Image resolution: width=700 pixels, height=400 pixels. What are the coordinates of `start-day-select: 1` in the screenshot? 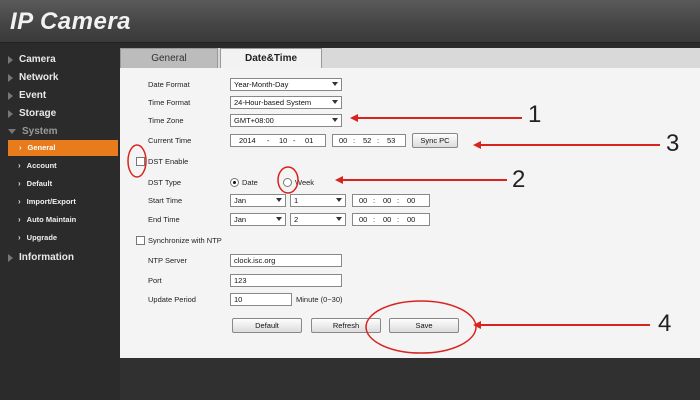 It's located at (318, 200).